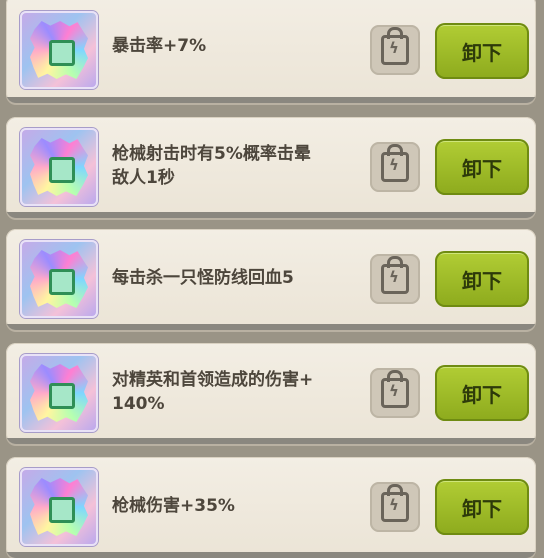 Image resolution: width=544 pixels, height=558 pixels. Describe the element at coordinates (211, 166) in the screenshot. I see `skill-description: 枪械射击时有5%概率击晕 敌人1秒` at that location.